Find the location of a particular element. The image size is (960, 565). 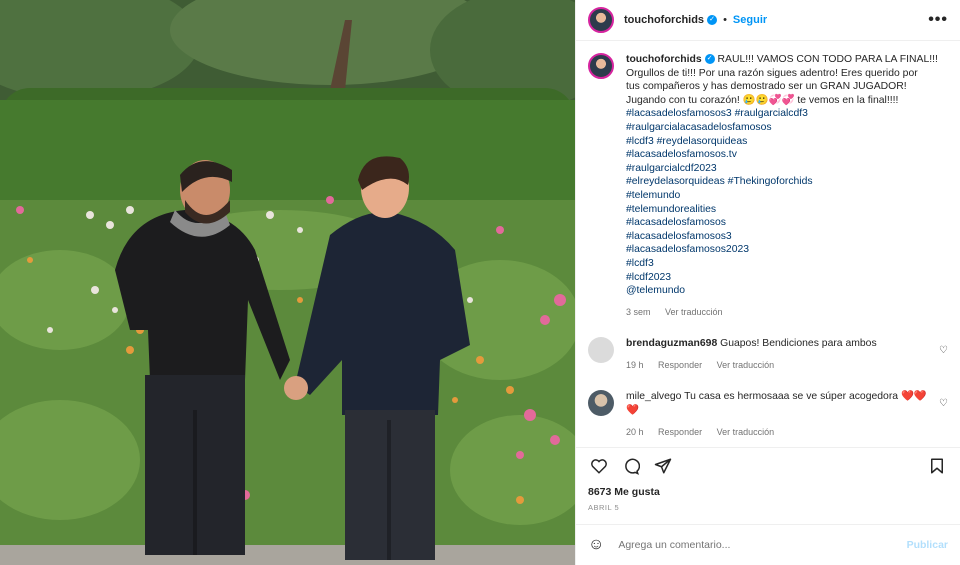

caption-username: touchoforchids is located at coordinates (664, 59).